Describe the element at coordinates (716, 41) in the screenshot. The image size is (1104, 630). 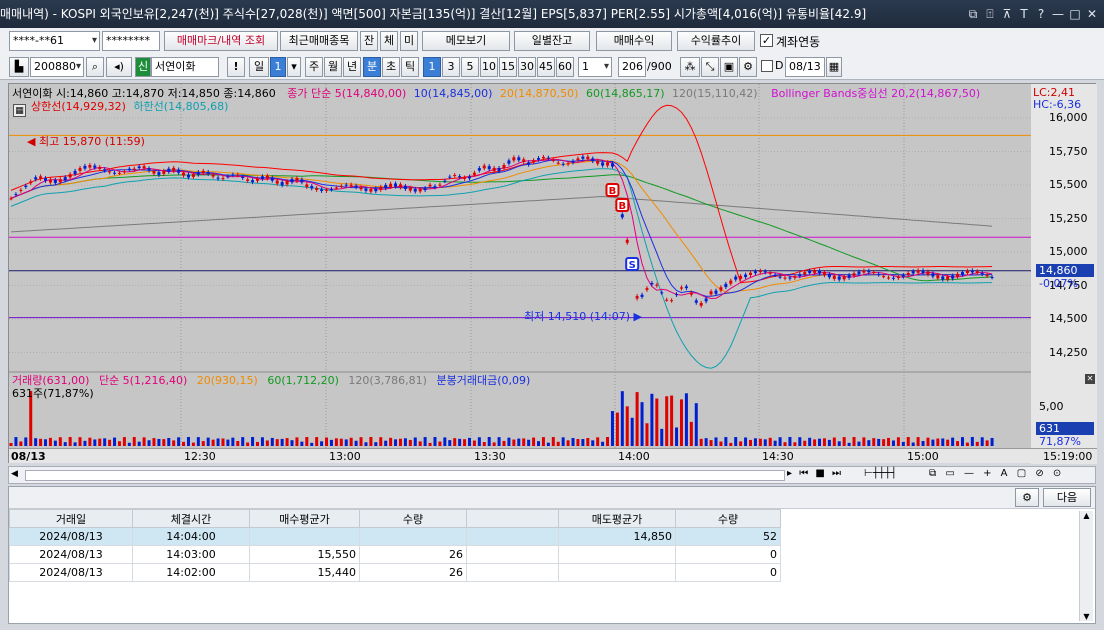
I see `profit-trend-button: 수익률추이` at that location.